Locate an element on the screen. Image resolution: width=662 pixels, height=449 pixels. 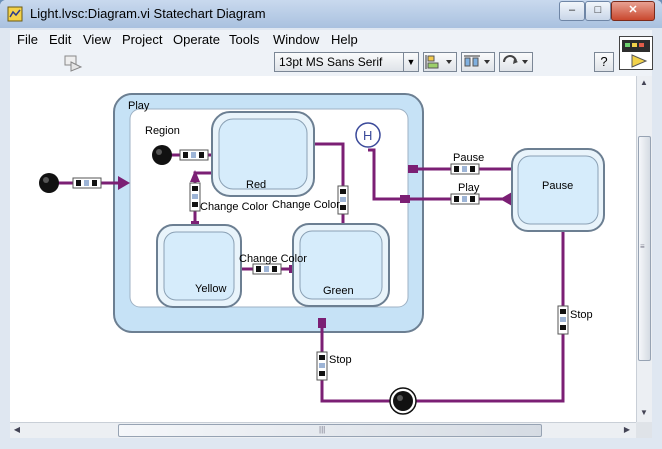
transition-chip-green-yellow is located at coordinates (267, 269).